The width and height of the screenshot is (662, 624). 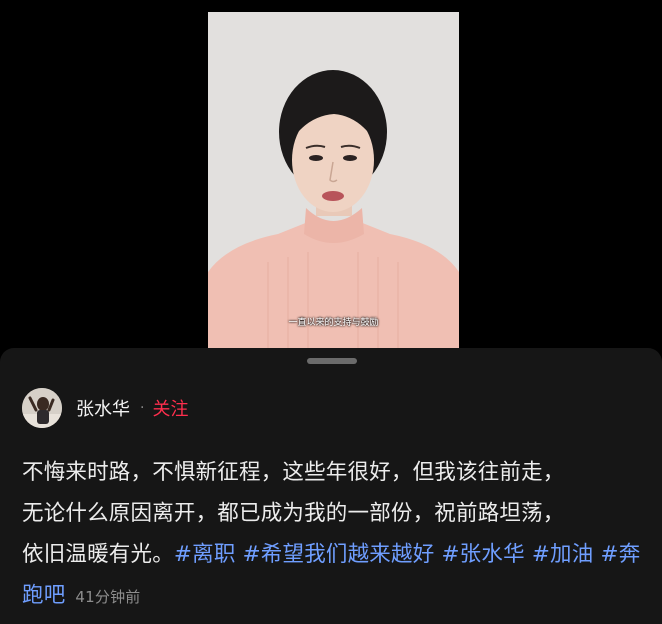 What do you see at coordinates (563, 554) in the screenshot?
I see `hashtag-link: #加油` at bounding box center [563, 554].